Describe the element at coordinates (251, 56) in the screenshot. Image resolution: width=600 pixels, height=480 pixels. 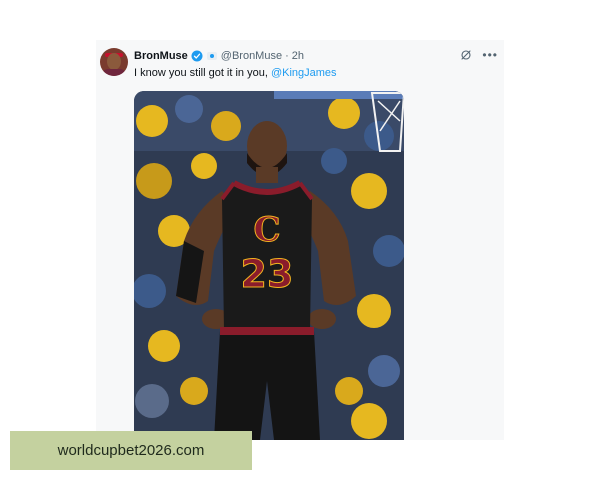
I see `user-handle: @BronMuse` at that location.